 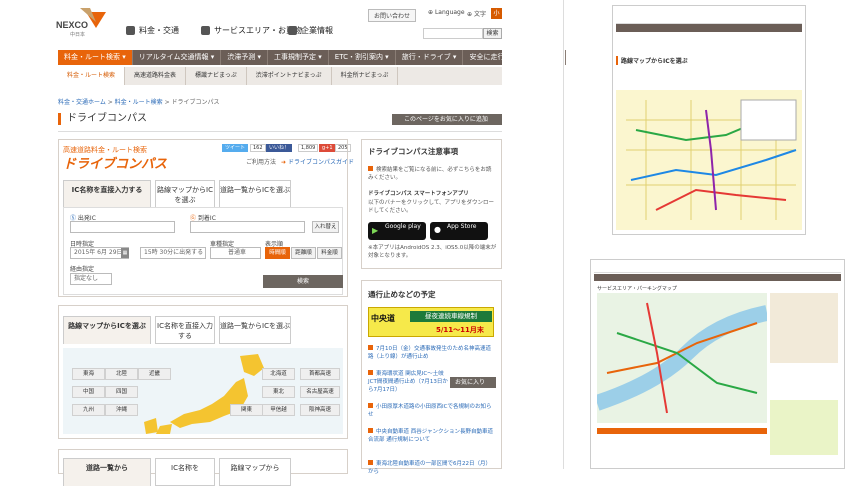 I want to click on mainnav-route-search: 料金・ルート検索 ▾, so click(x=95, y=57).